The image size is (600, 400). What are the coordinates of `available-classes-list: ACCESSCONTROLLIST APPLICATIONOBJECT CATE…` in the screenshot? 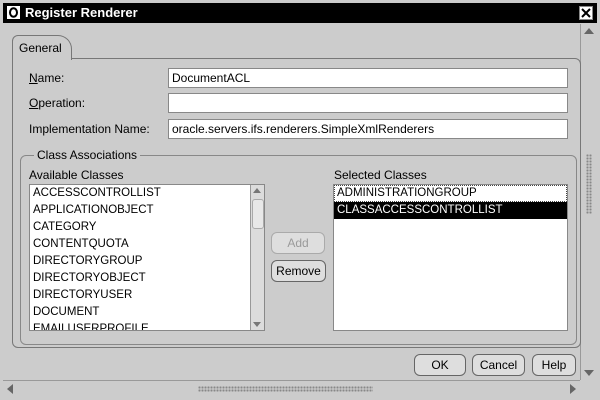 It's located at (147, 257).